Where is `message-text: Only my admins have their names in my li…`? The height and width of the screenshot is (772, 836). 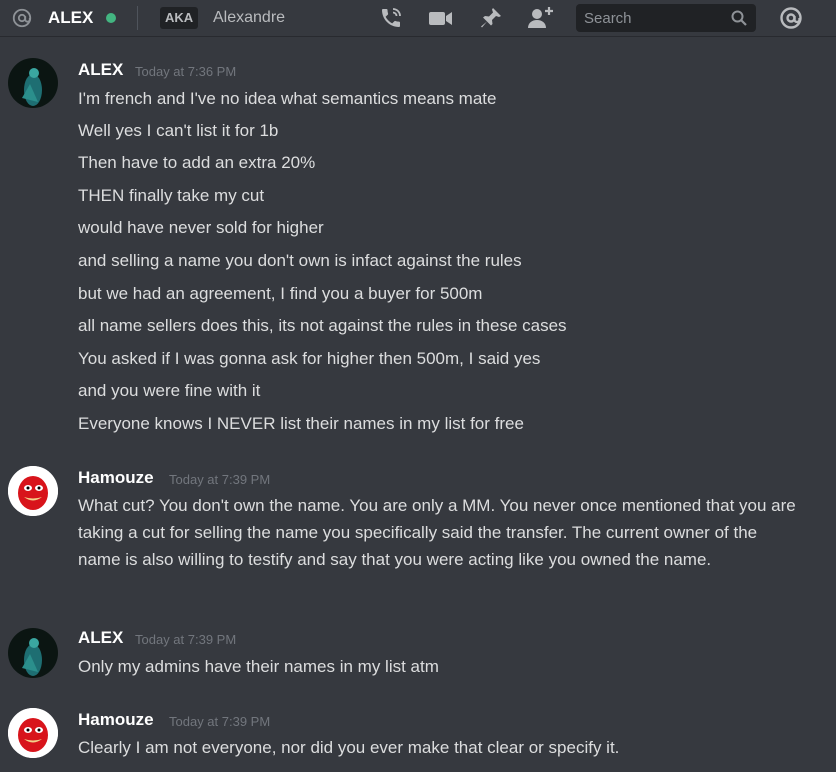
message-text: Only my admins have their names in my li… is located at coordinates (258, 666).